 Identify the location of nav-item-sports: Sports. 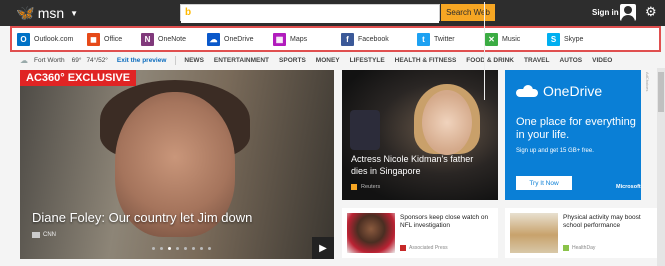
(292, 60).